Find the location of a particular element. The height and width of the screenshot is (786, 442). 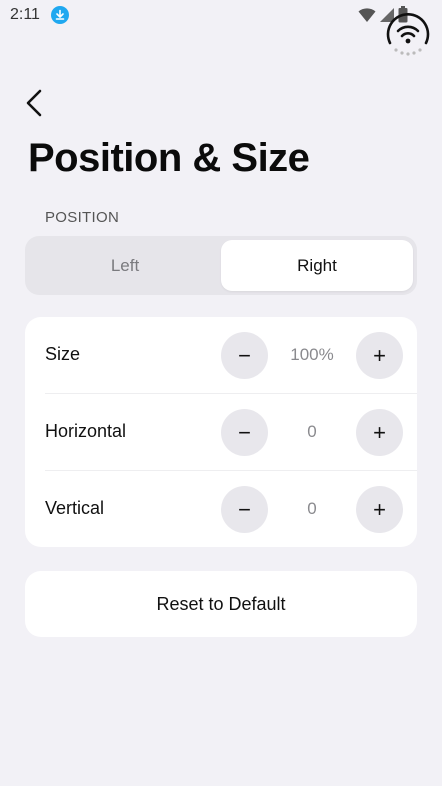

row-horizontal: Horizontal − 0 + is located at coordinates (221, 432).